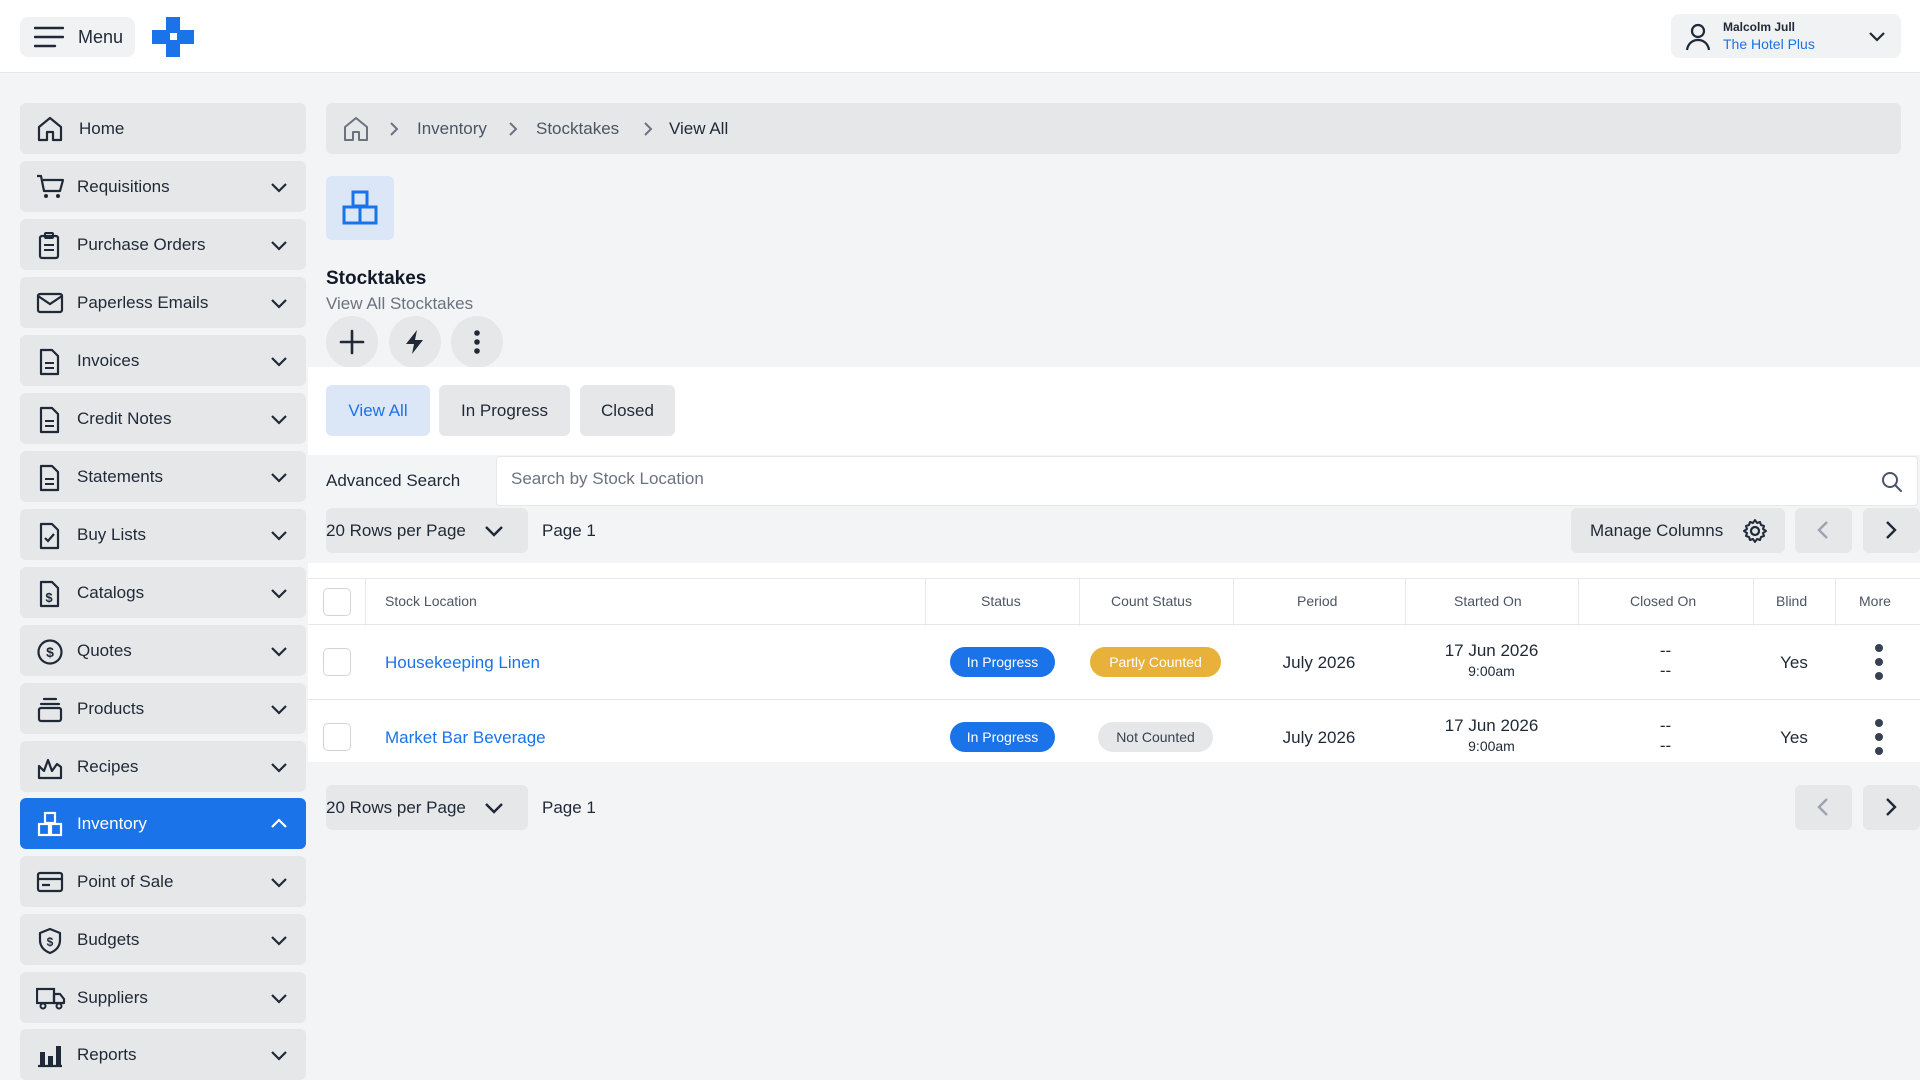 This screenshot has height=1080, width=1920. Describe the element at coordinates (1181, 479) in the screenshot. I see `search-input` at that location.